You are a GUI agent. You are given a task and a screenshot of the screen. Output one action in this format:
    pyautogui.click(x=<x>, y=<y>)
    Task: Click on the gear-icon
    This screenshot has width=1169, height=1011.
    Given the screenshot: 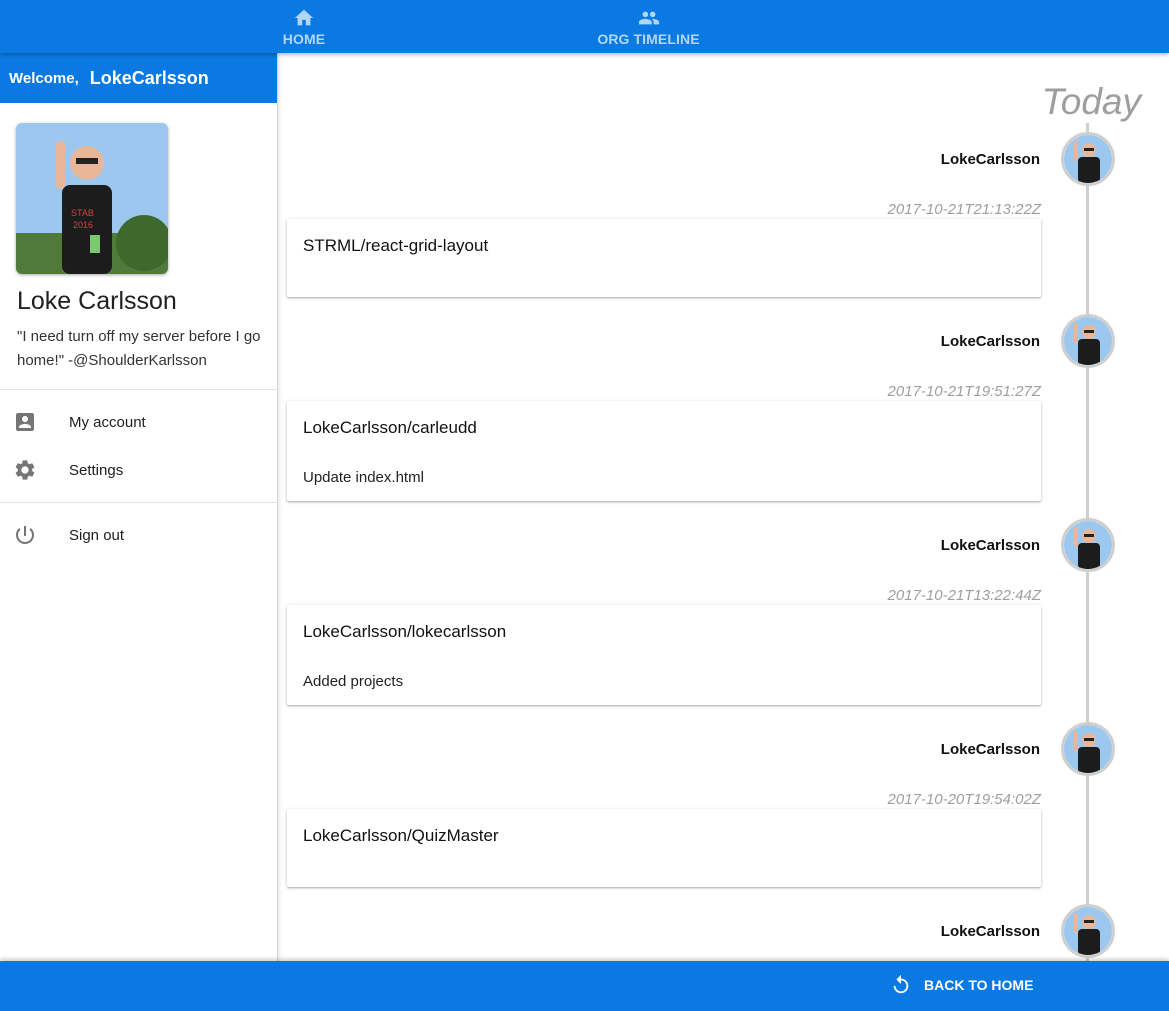 What is the action you would take?
    pyautogui.click(x=25, y=470)
    